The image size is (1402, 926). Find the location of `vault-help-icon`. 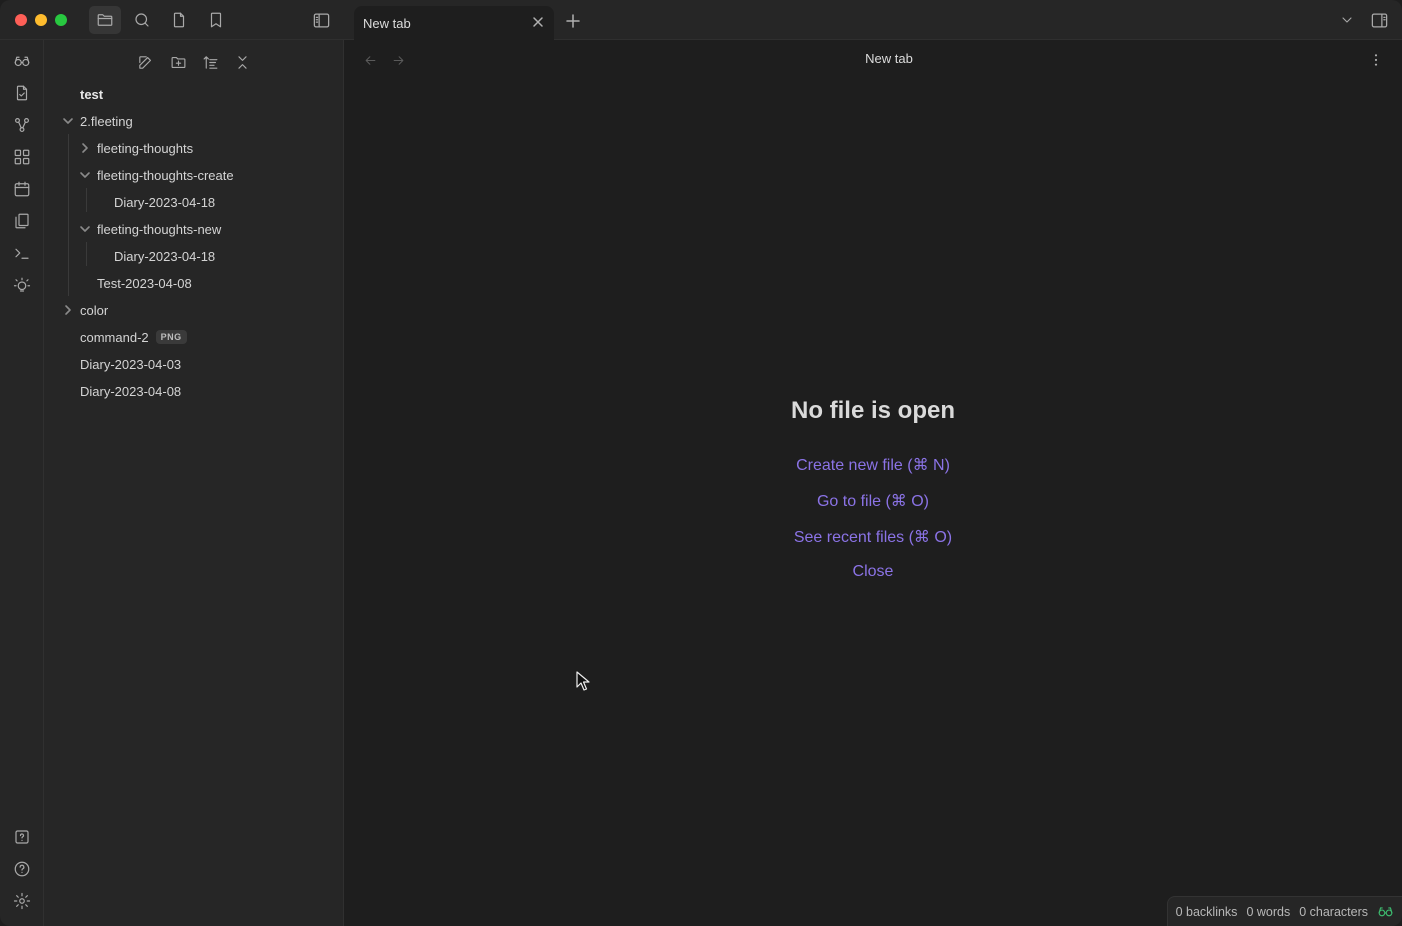

vault-help-icon is located at coordinates (22, 837).